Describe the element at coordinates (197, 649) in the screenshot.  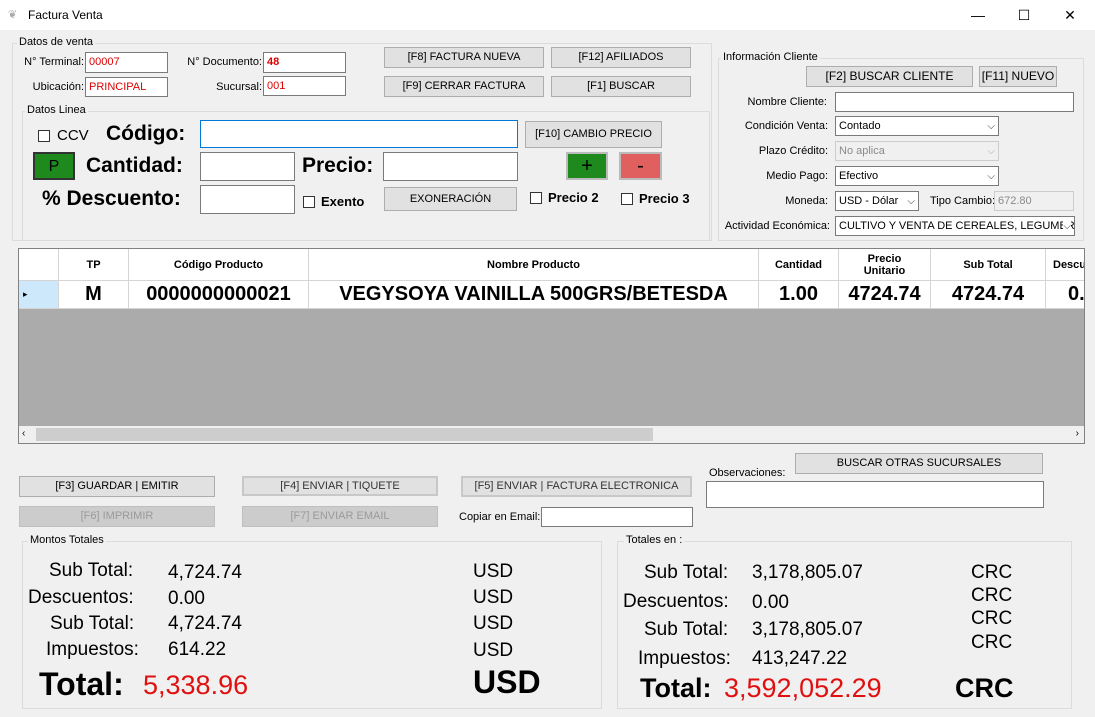
I see `montos-impuestos-value: 614.22` at that location.